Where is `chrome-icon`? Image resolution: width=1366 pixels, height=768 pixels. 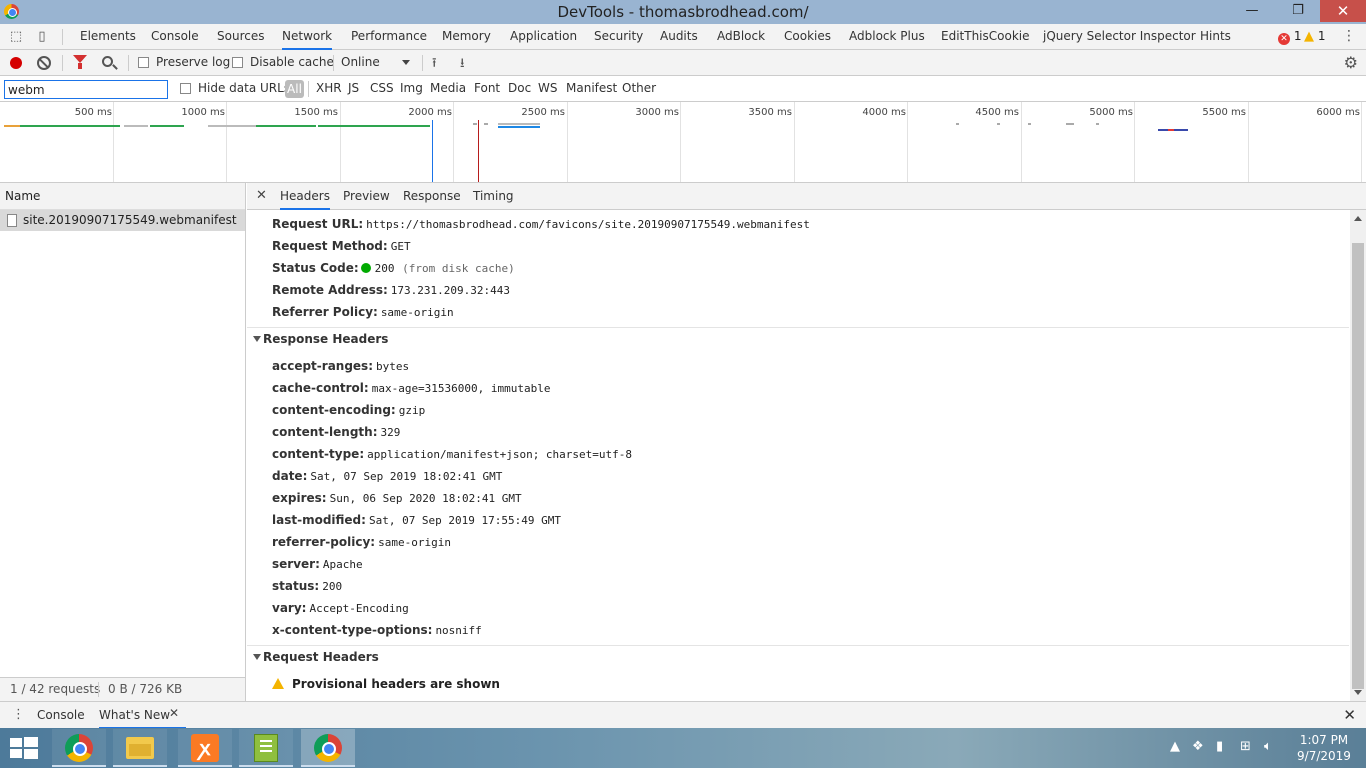
chrome-icon is located at coordinates (328, 748).